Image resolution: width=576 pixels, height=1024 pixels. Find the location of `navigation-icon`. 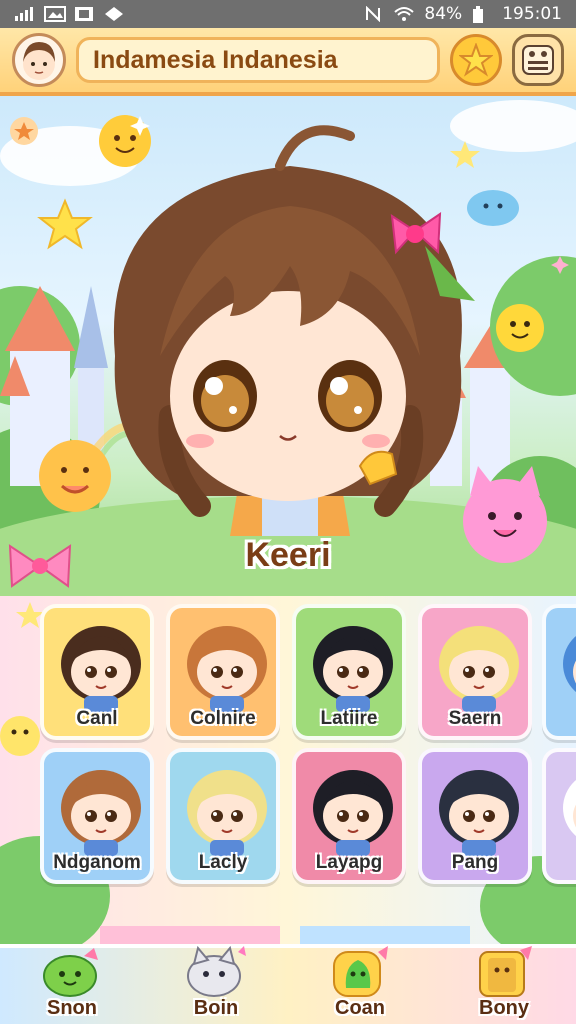

navigation-icon is located at coordinates (114, 14).